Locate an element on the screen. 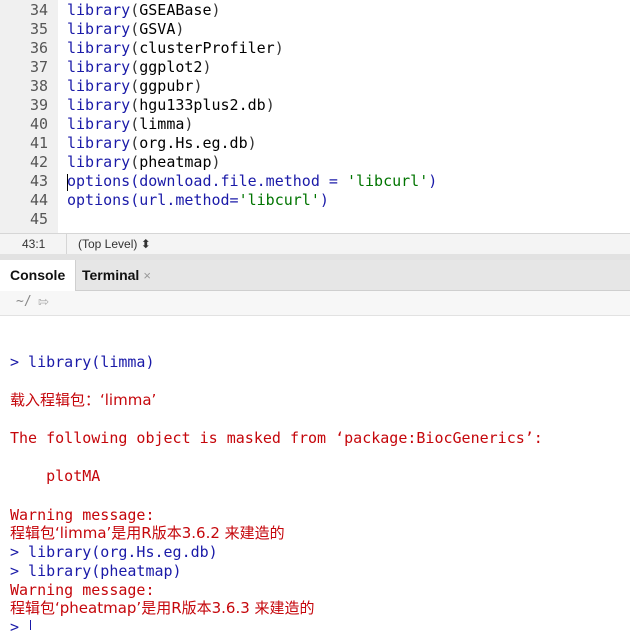 This screenshot has height=637, width=630. code-token: options(url.method= is located at coordinates (153, 200).